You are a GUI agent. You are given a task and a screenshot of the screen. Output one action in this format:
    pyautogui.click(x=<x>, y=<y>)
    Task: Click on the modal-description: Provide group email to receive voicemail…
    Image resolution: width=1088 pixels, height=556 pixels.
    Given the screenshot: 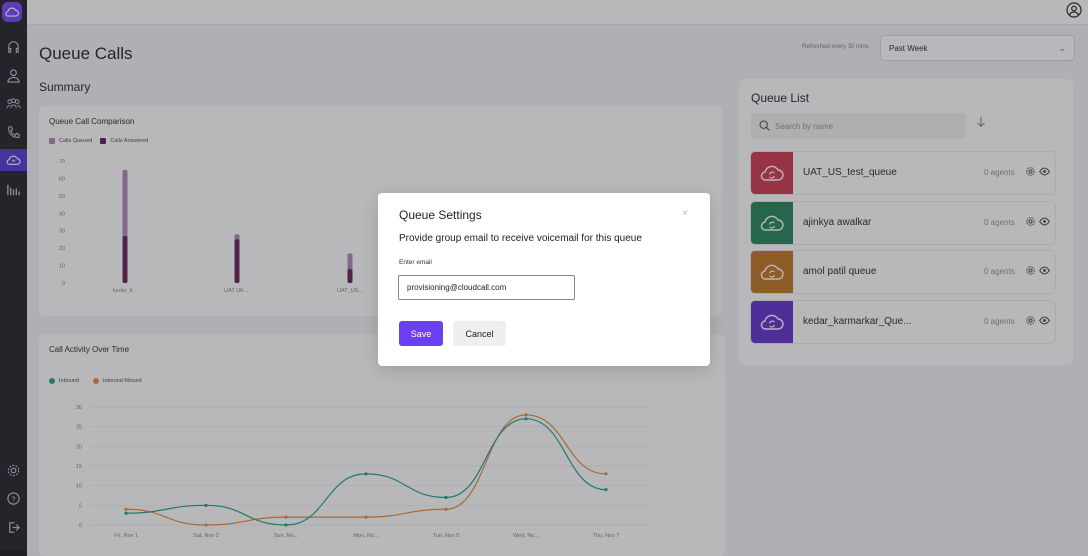 What is the action you would take?
    pyautogui.click(x=520, y=238)
    